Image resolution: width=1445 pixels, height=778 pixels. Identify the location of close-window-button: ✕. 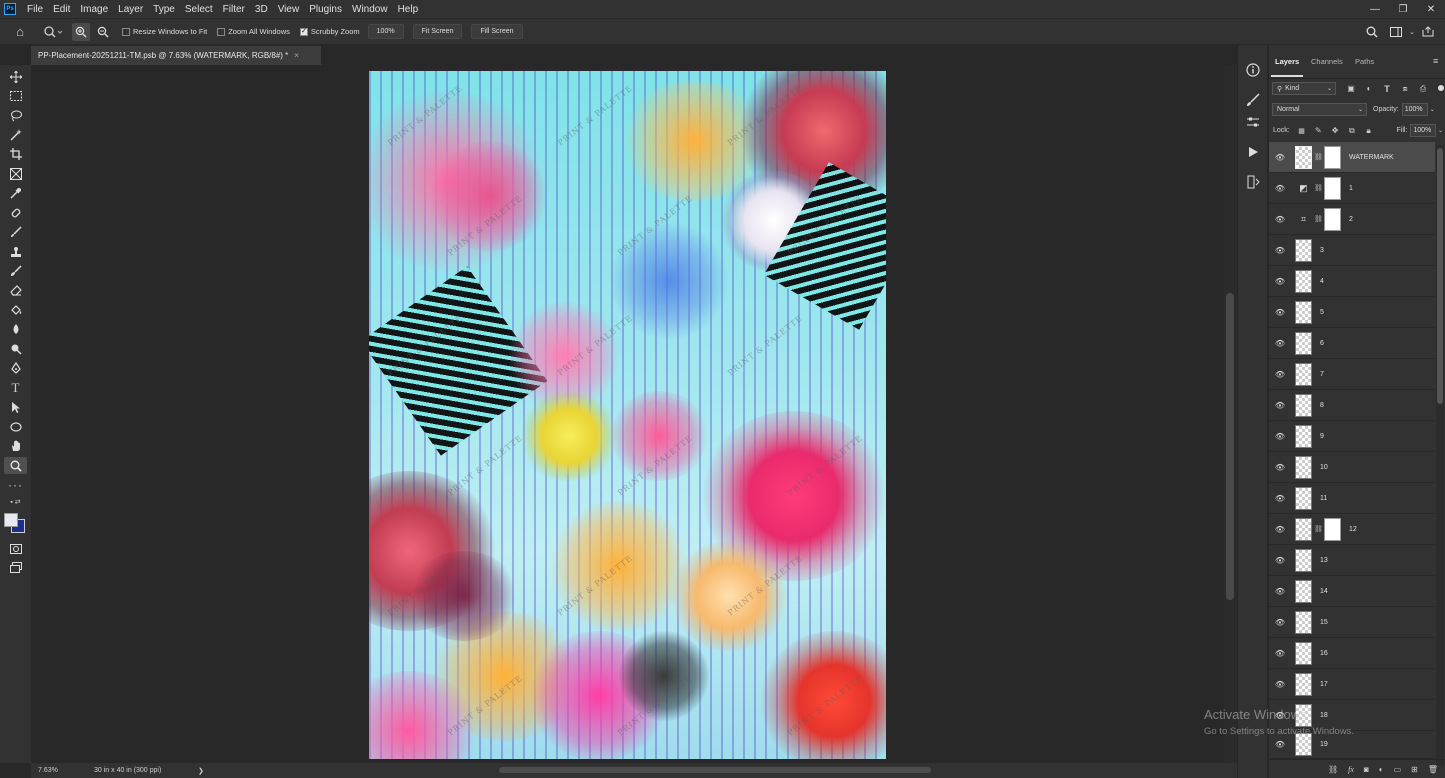
(1431, 9).